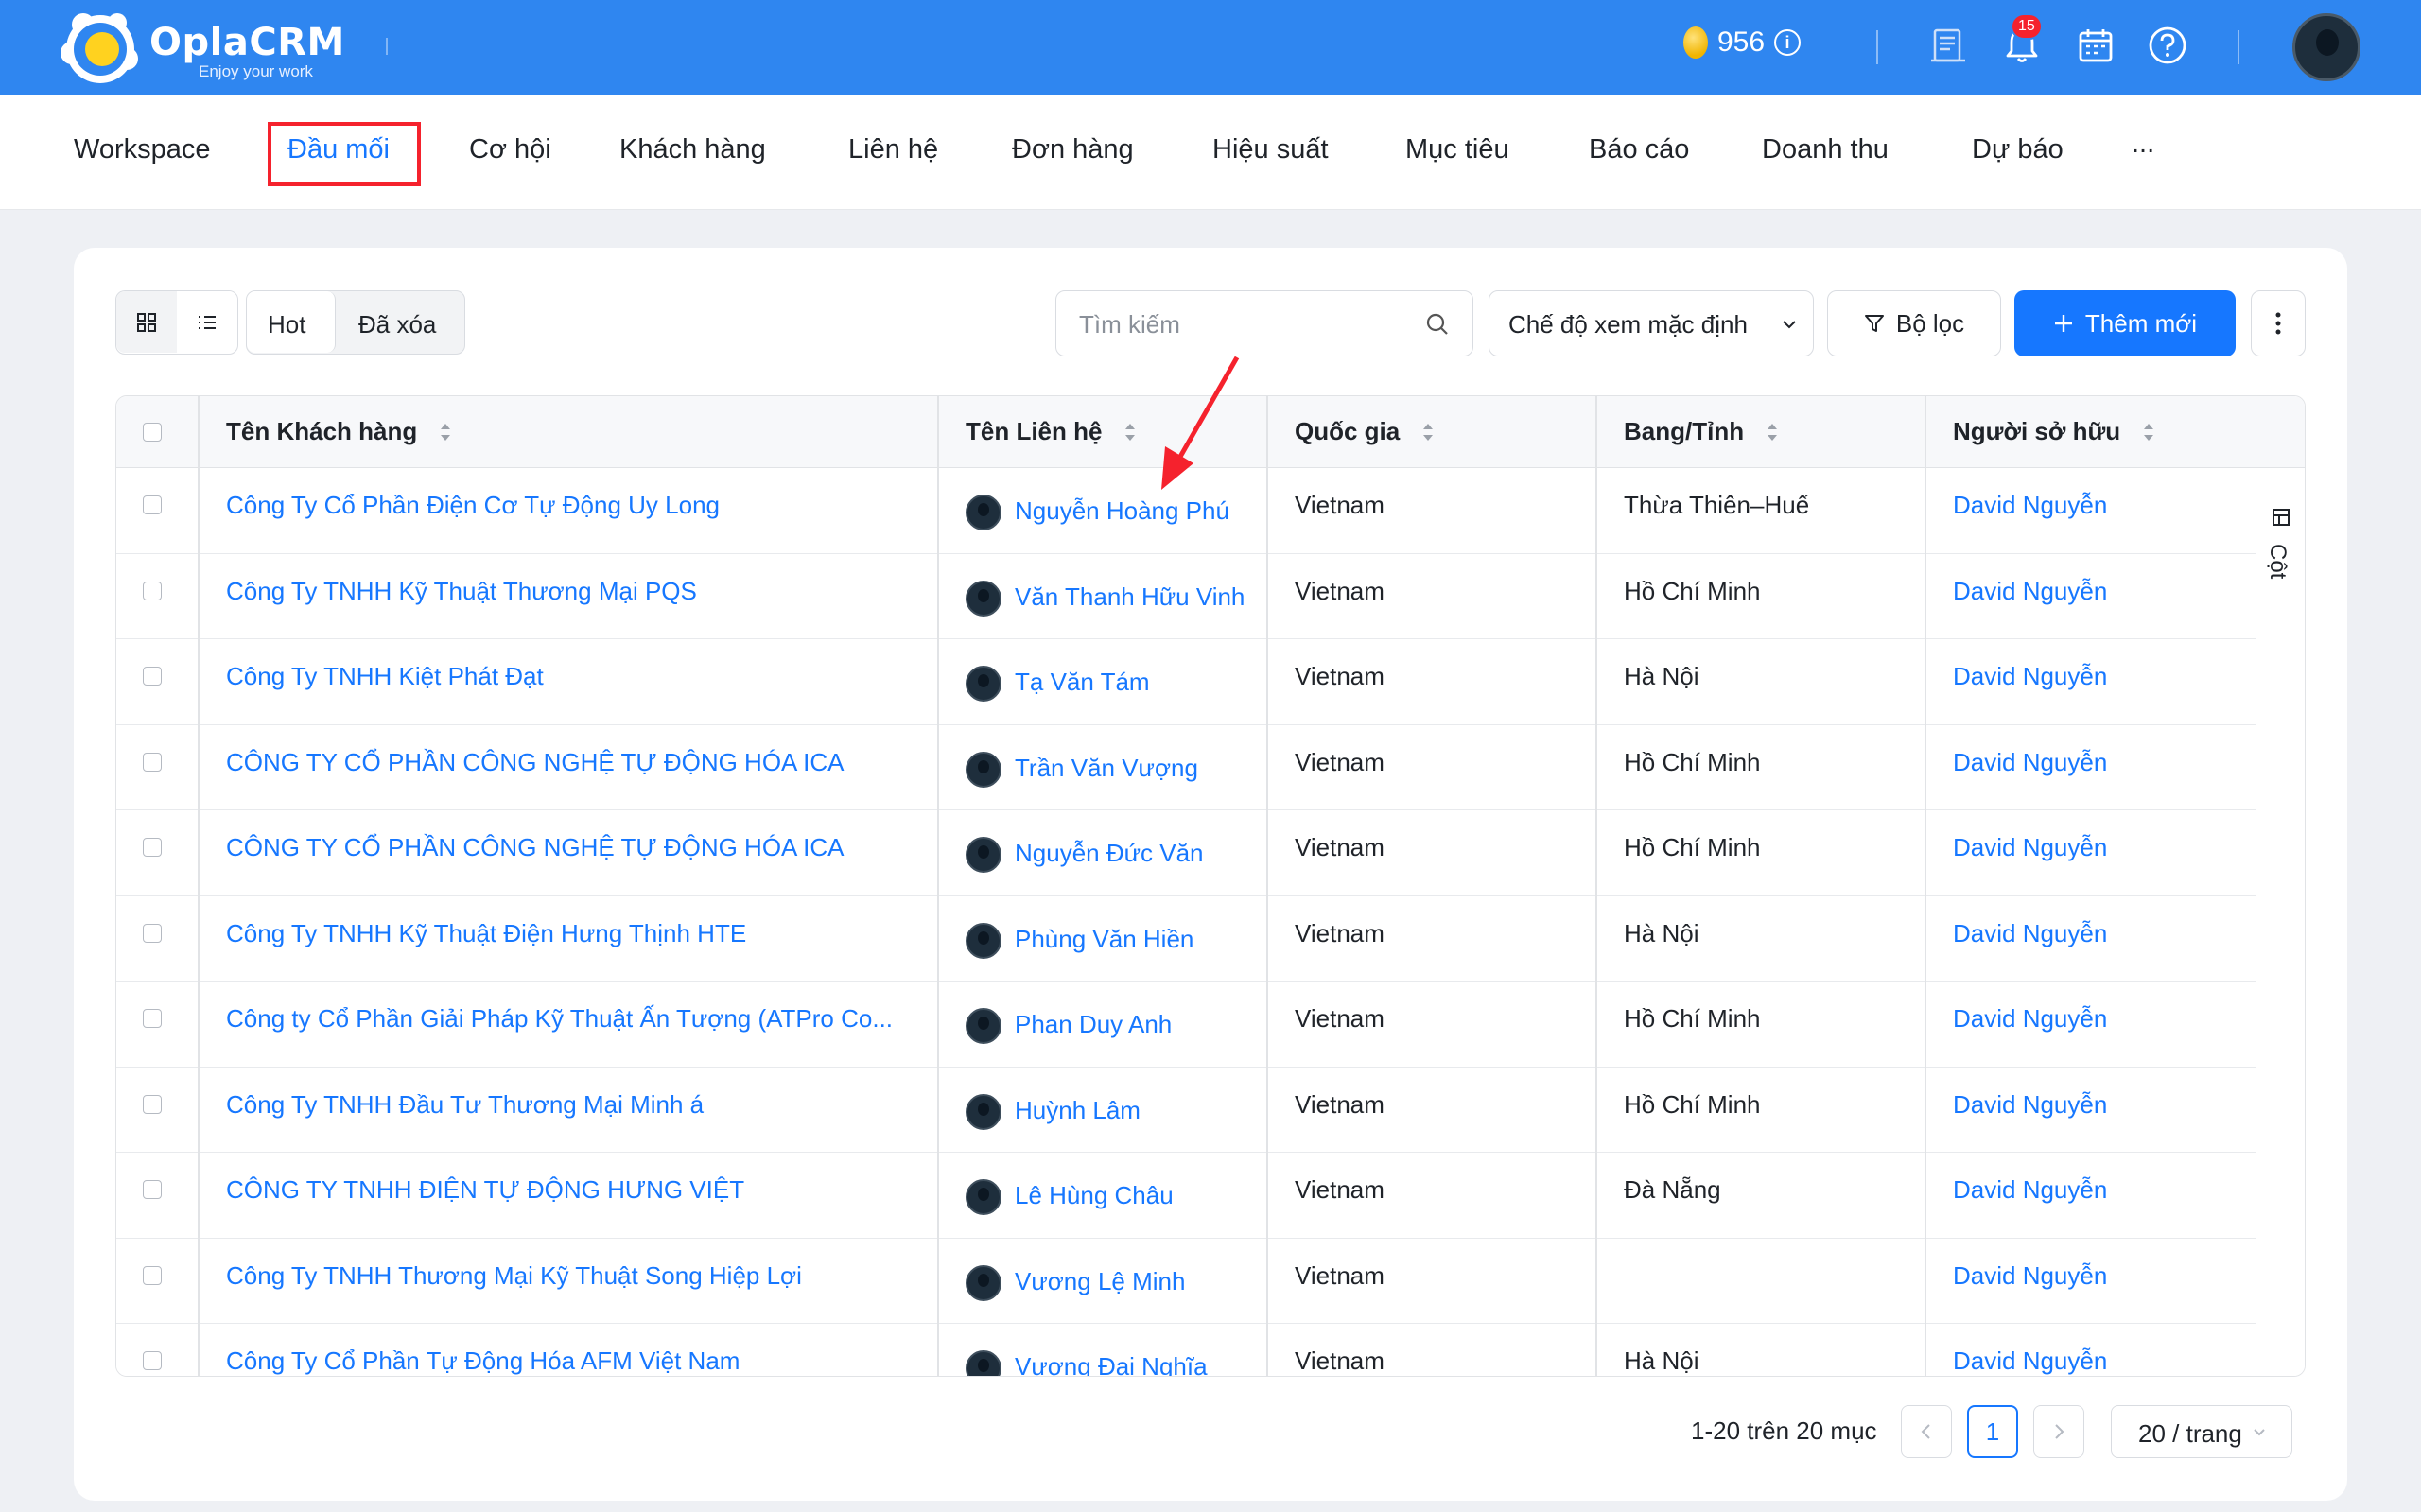 The width and height of the screenshot is (2421, 1512). What do you see at coordinates (1651, 323) in the screenshot?
I see `view-mode-select: Chế độ xem mặc định` at bounding box center [1651, 323].